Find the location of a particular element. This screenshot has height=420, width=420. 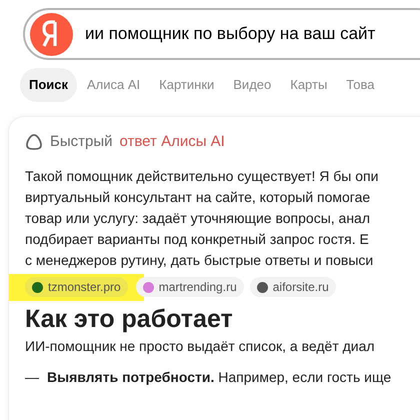

tab: Картинки is located at coordinates (187, 85).